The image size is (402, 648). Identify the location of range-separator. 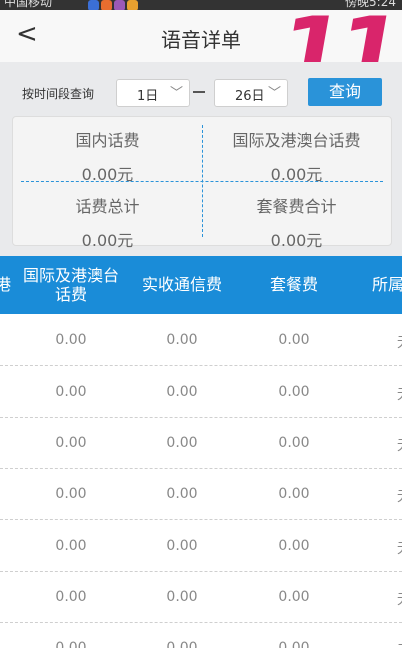
(199, 92).